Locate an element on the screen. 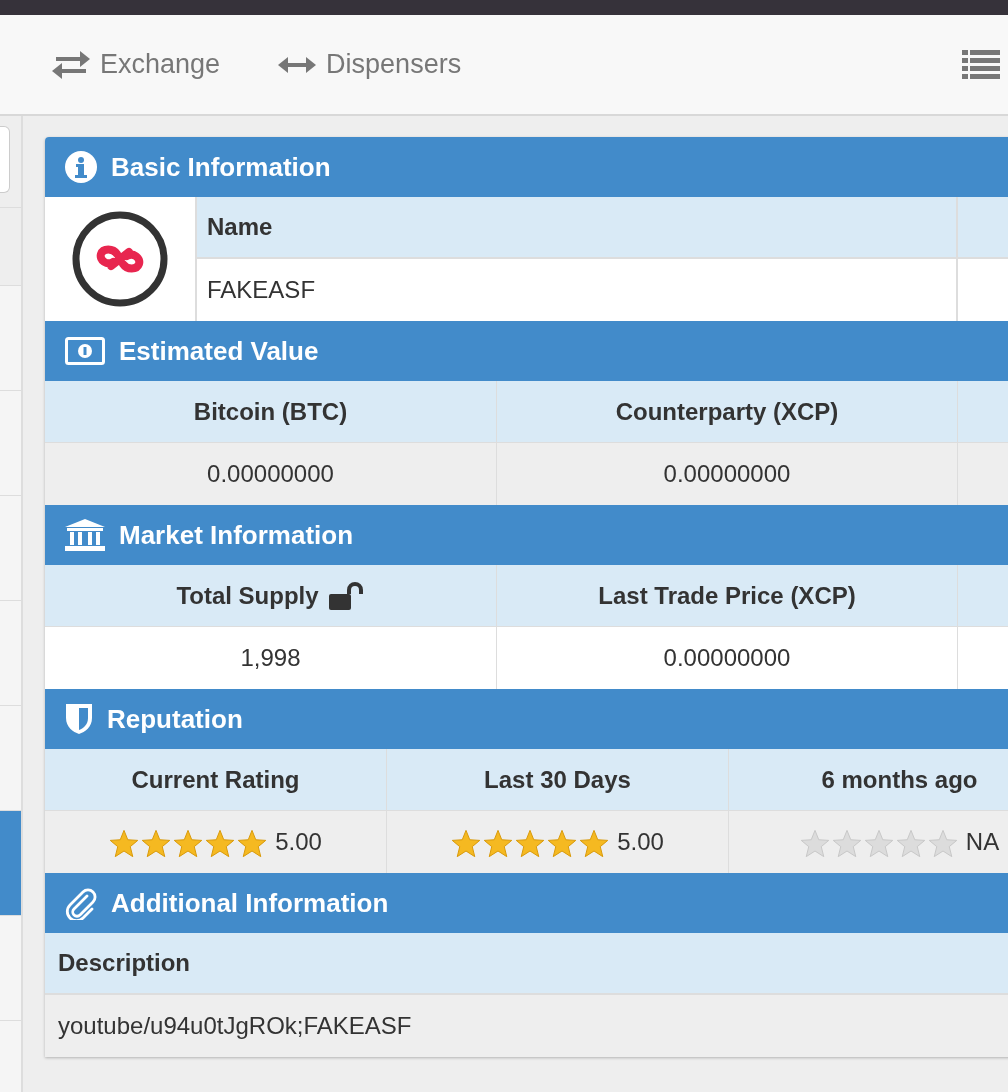  table-header: Name is located at coordinates (576, 228).